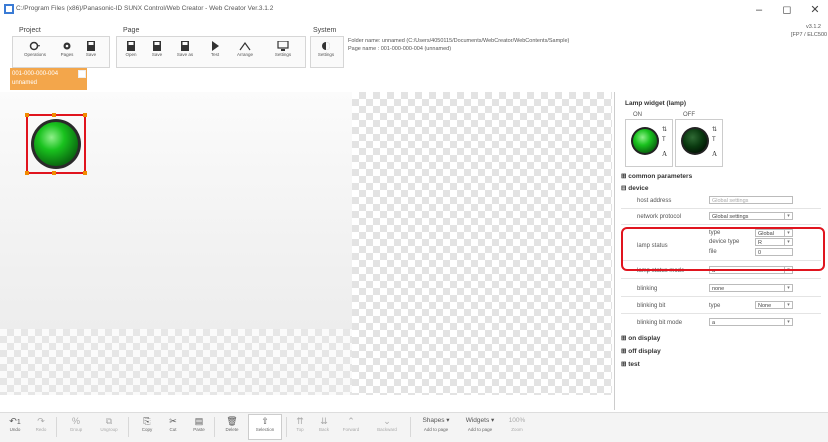  What do you see at coordinates (30, 30) in the screenshot?
I see `project-group-label: Project` at bounding box center [30, 30].